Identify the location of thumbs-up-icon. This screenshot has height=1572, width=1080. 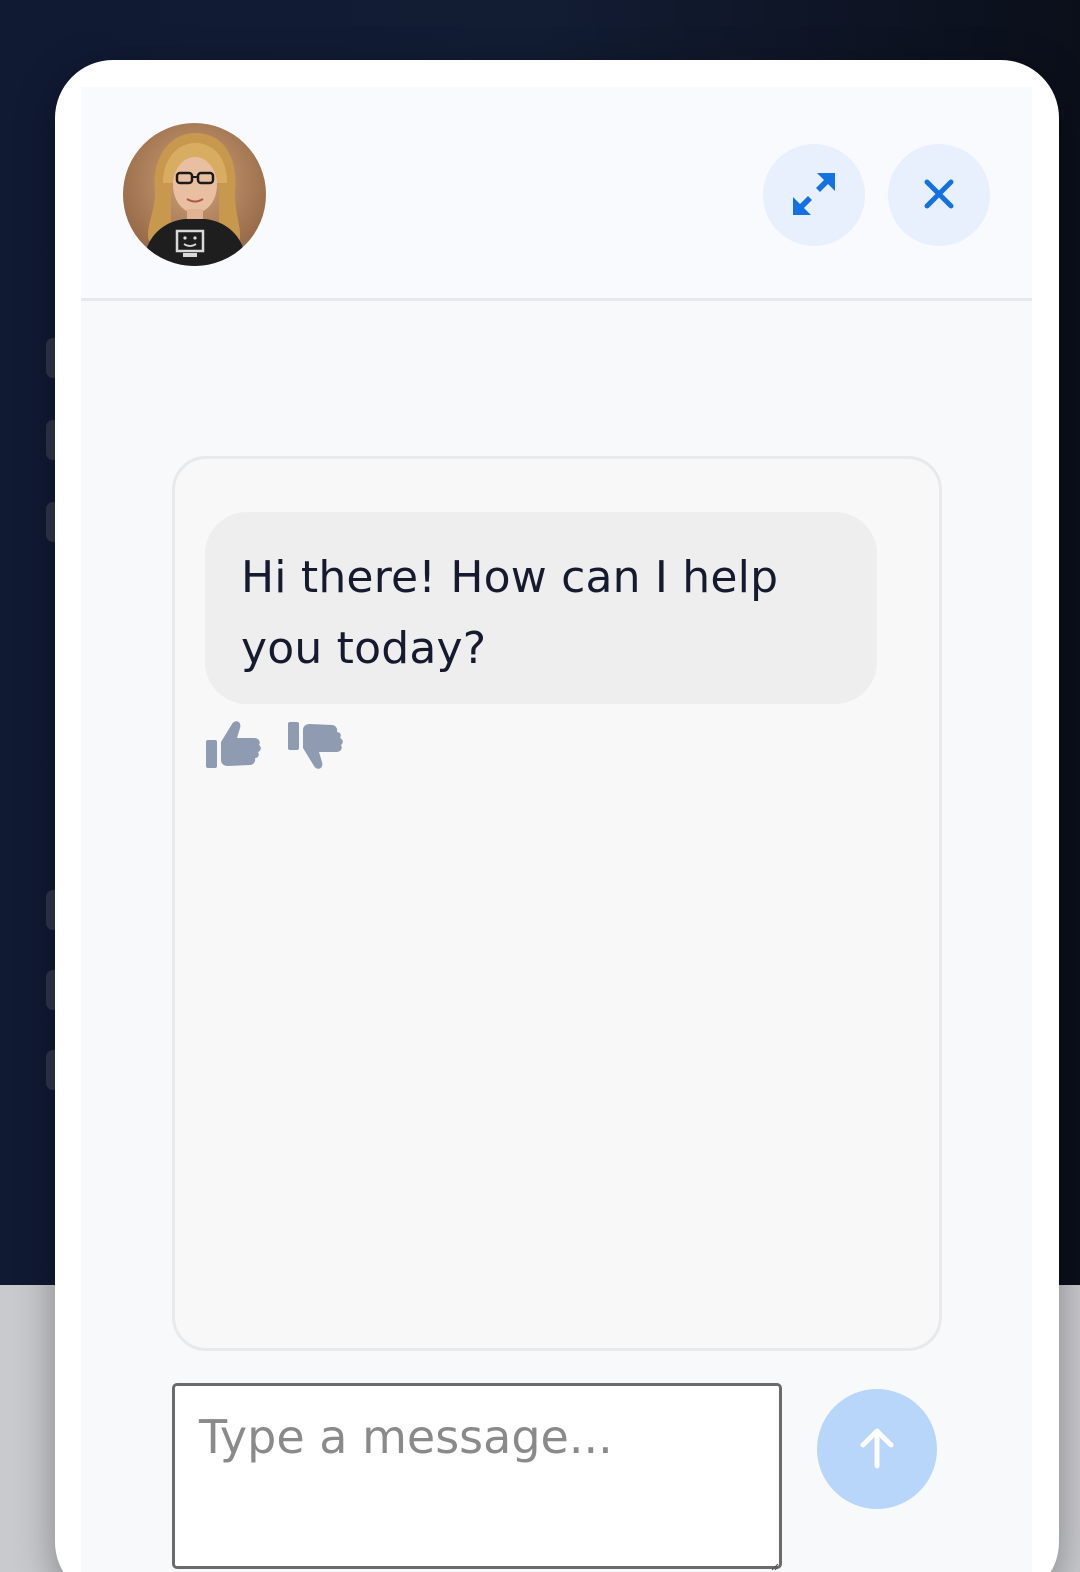
(234, 747).